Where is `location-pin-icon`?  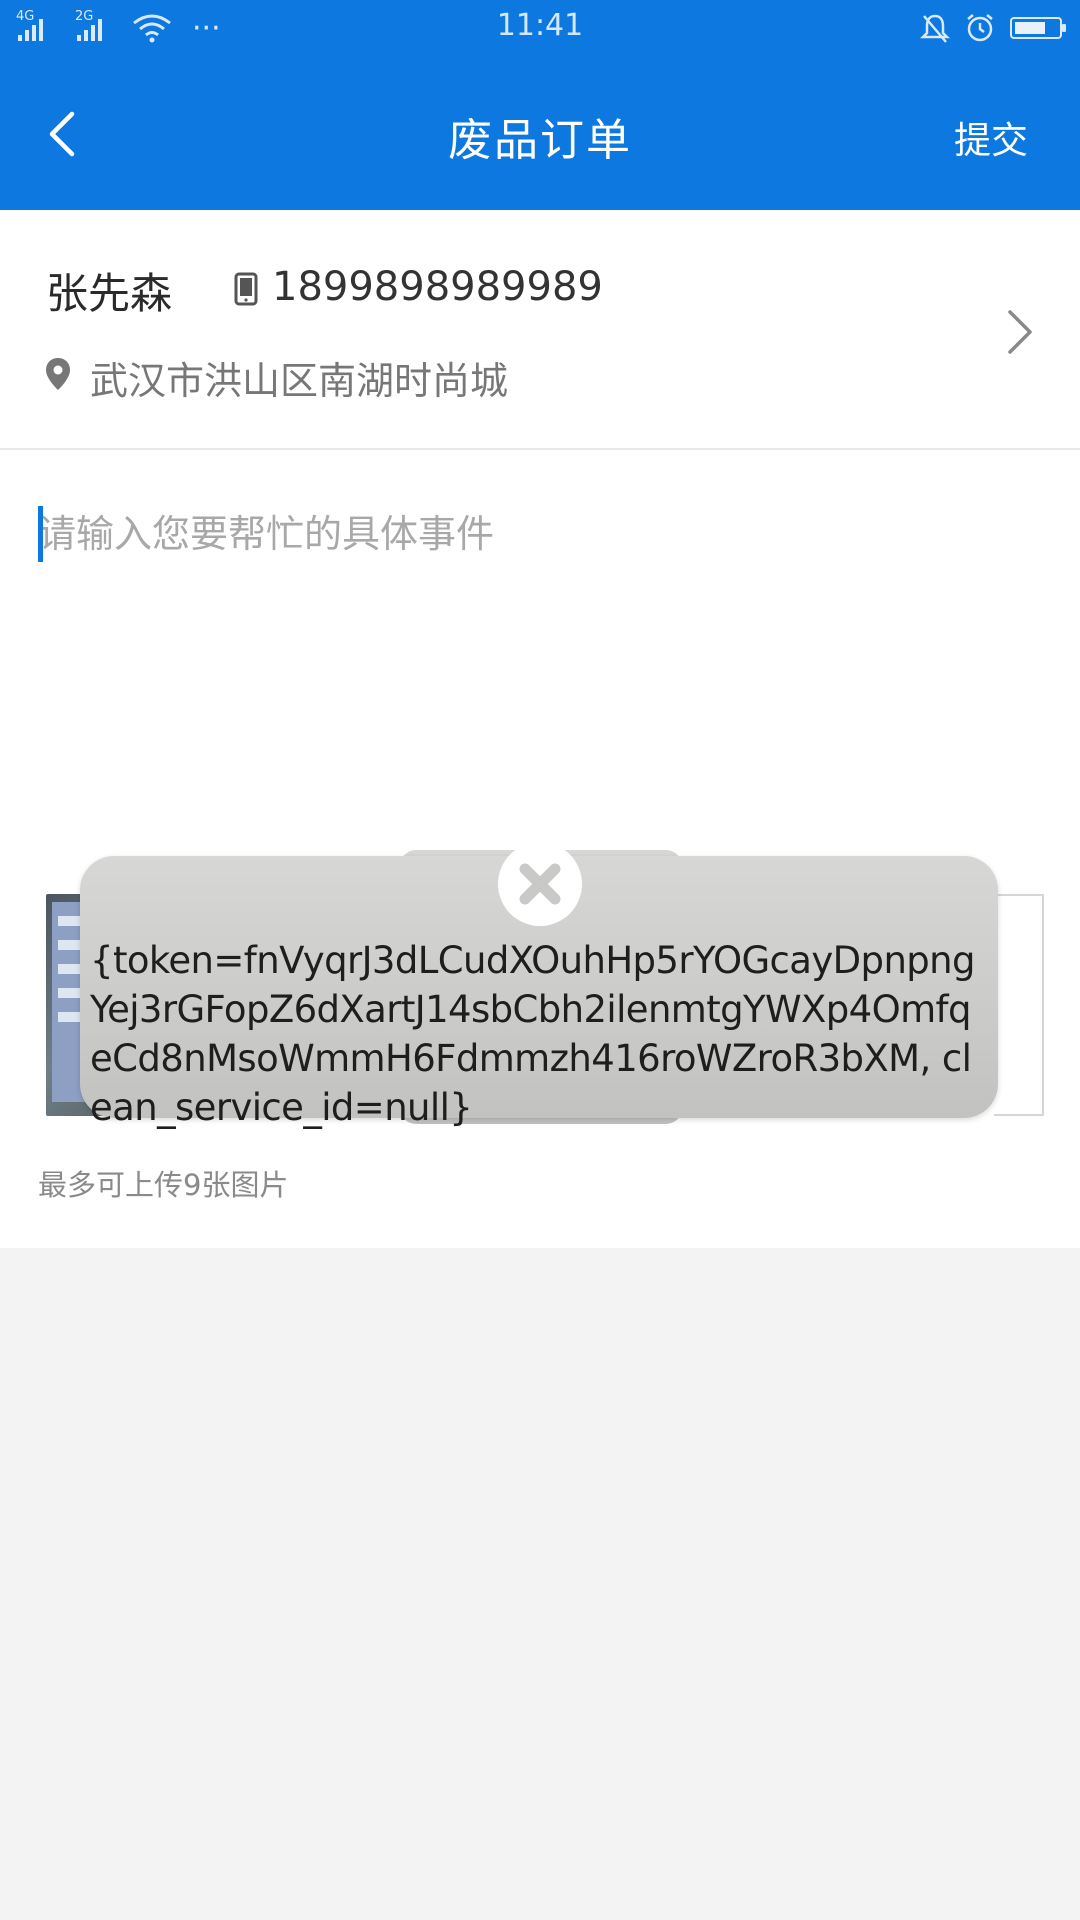 location-pin-icon is located at coordinates (58, 374).